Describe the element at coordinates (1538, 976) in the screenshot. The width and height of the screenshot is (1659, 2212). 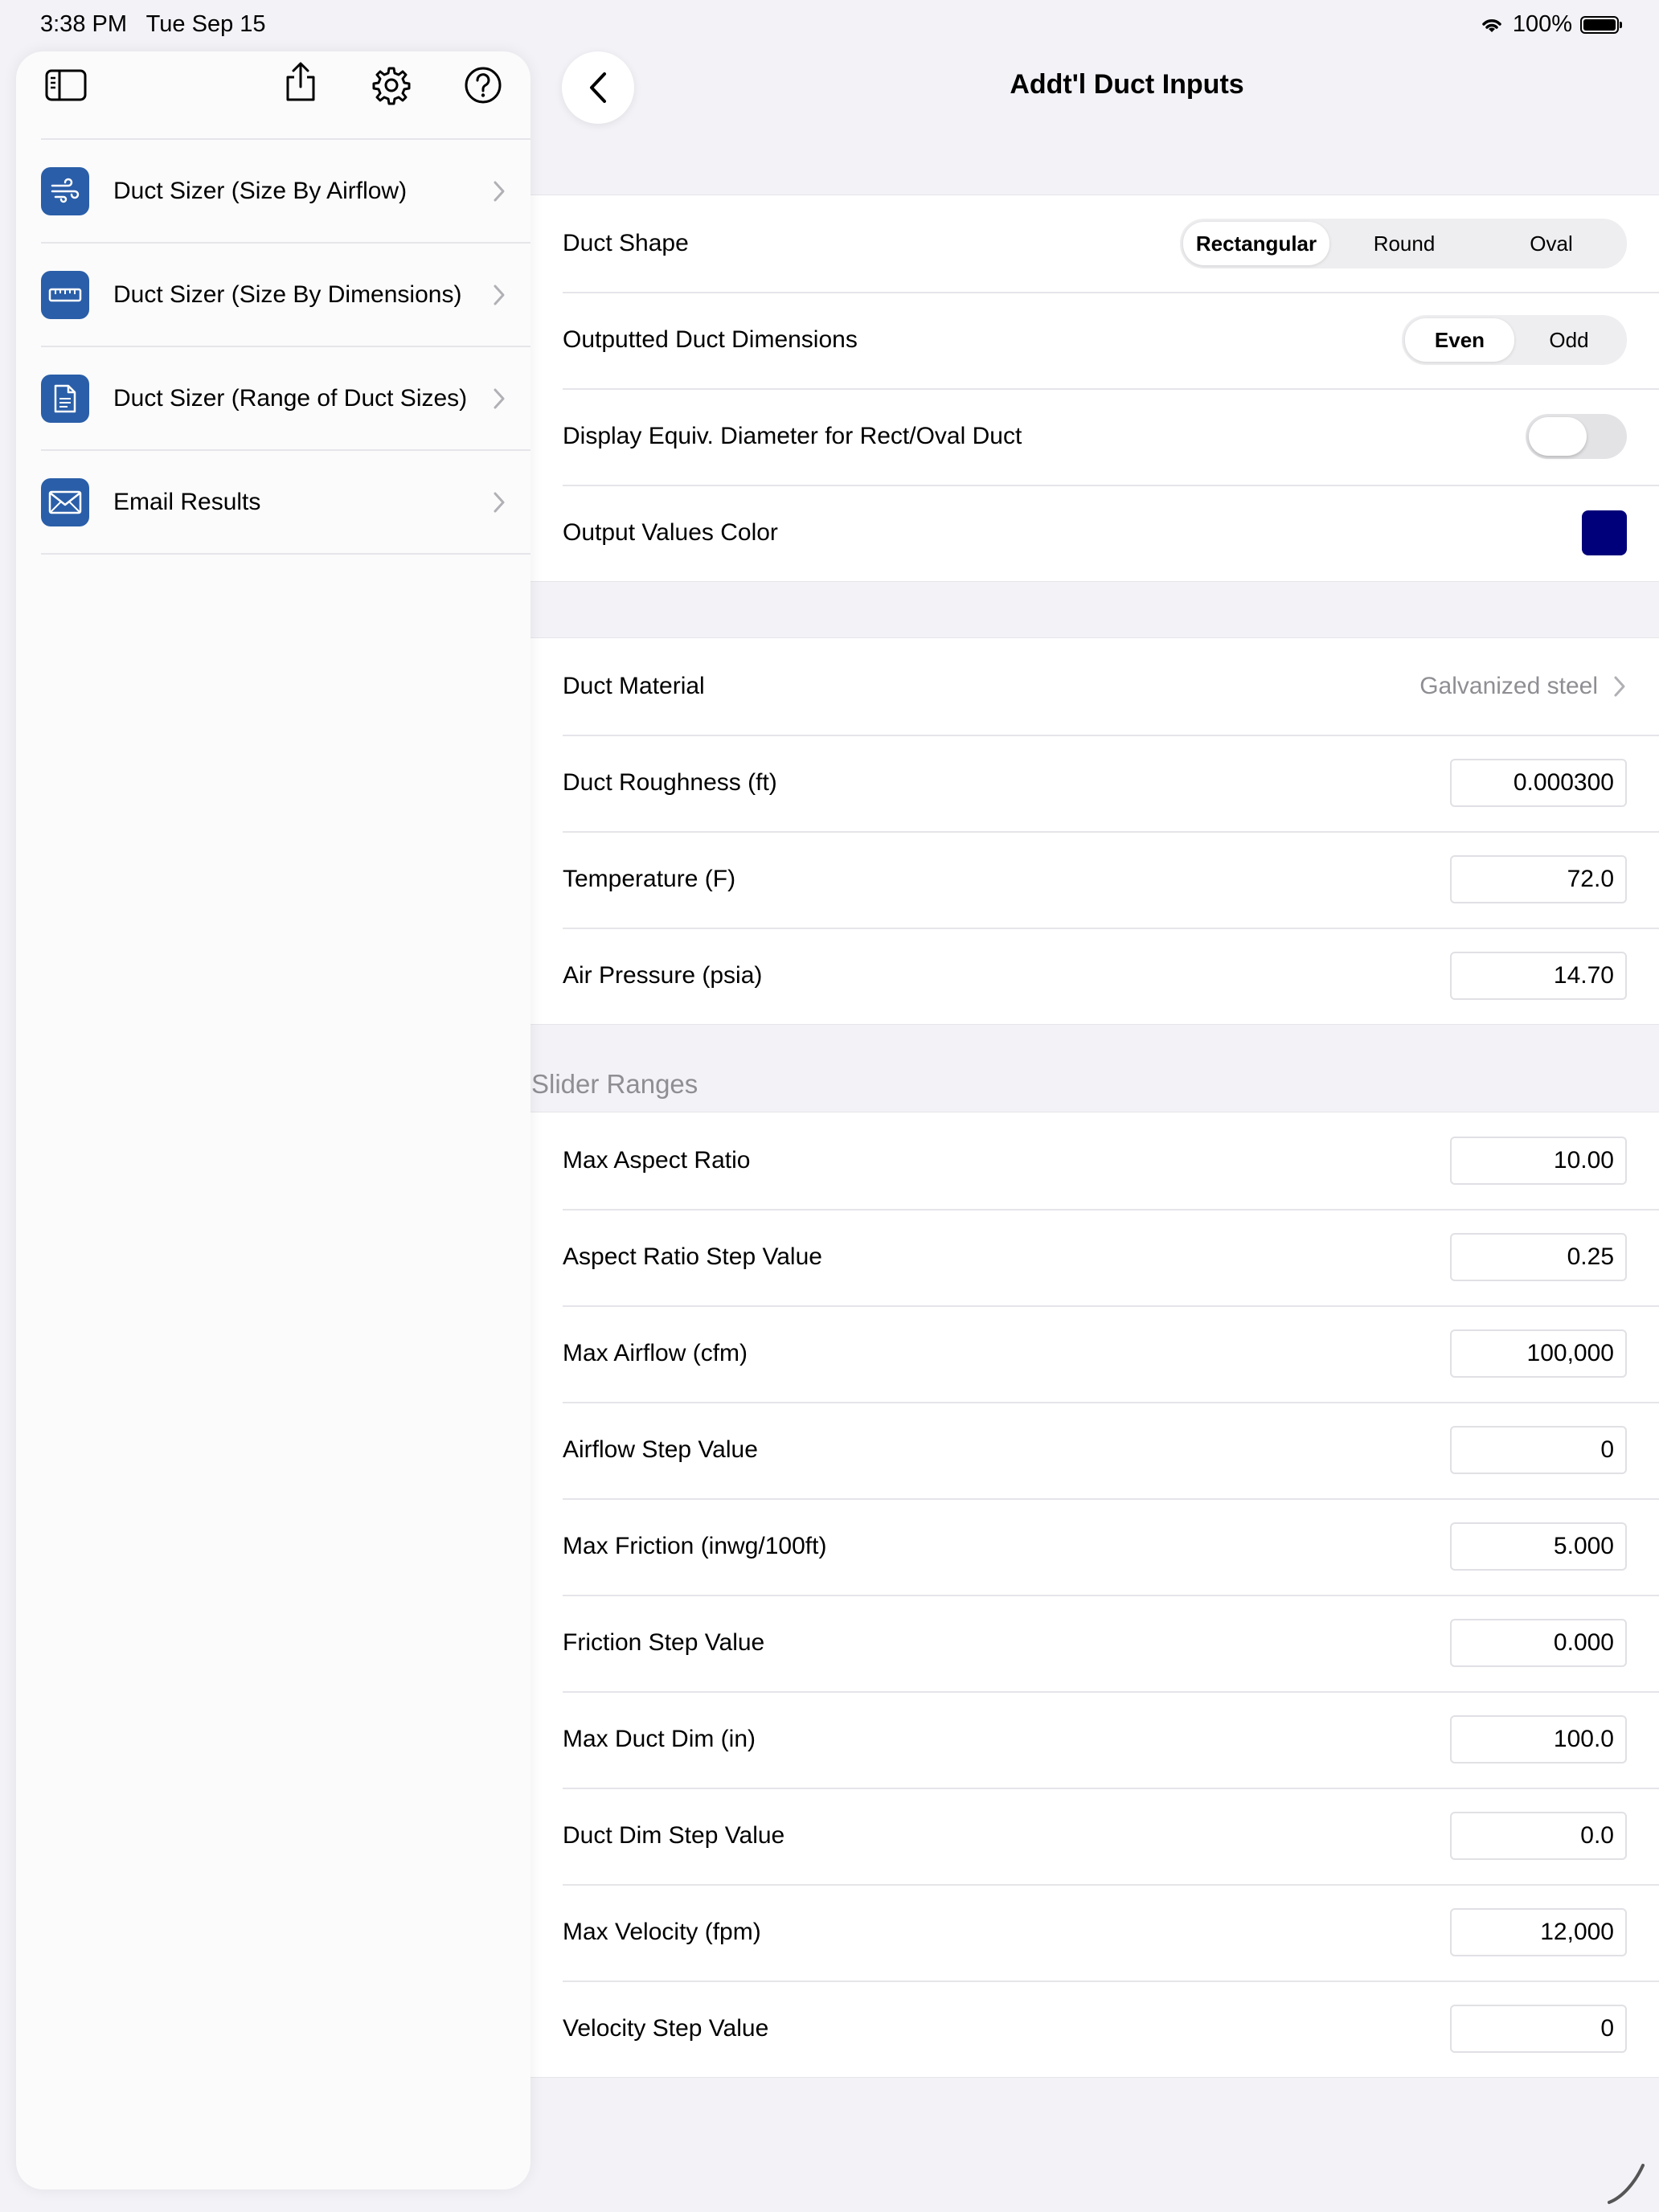
I see `air-pressure-input: 14.70` at that location.